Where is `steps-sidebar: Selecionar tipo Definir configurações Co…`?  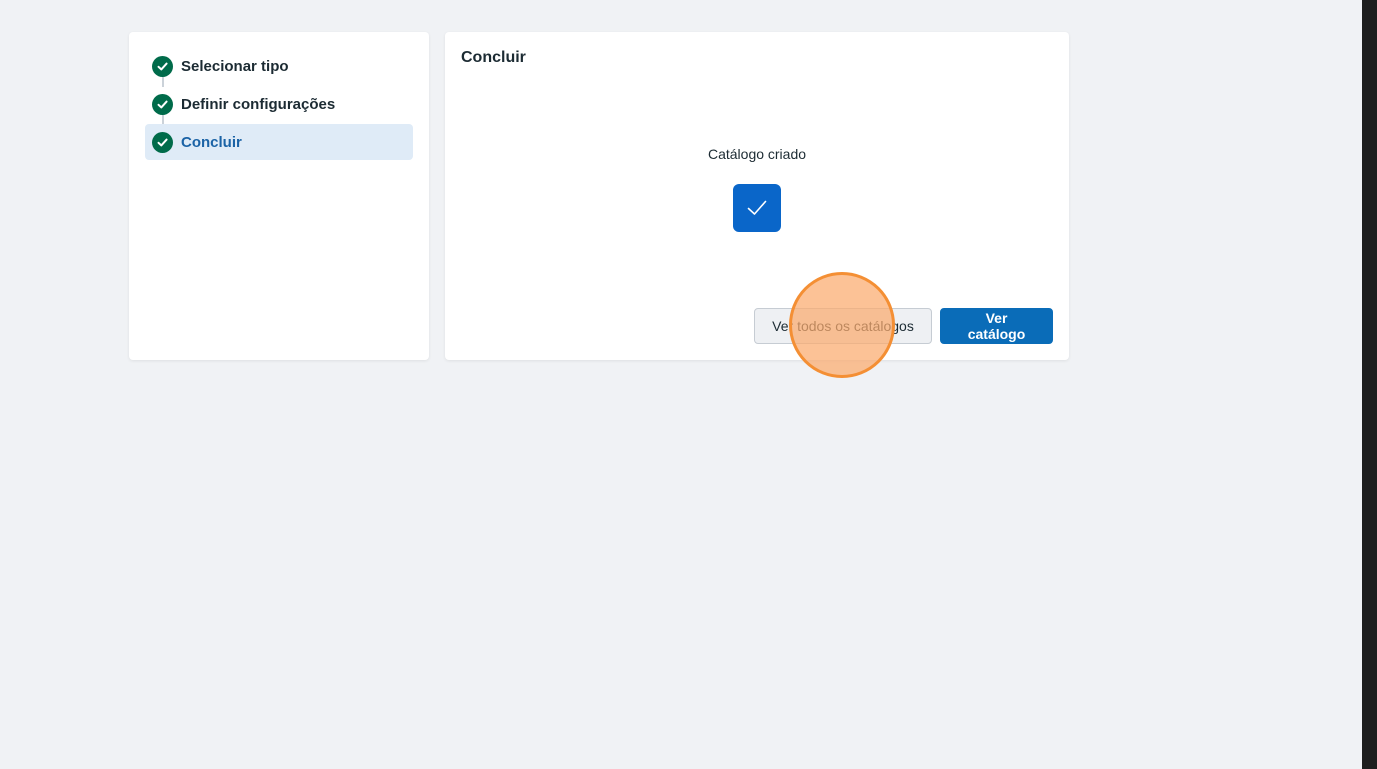 steps-sidebar: Selecionar tipo Definir configurações Co… is located at coordinates (279, 196).